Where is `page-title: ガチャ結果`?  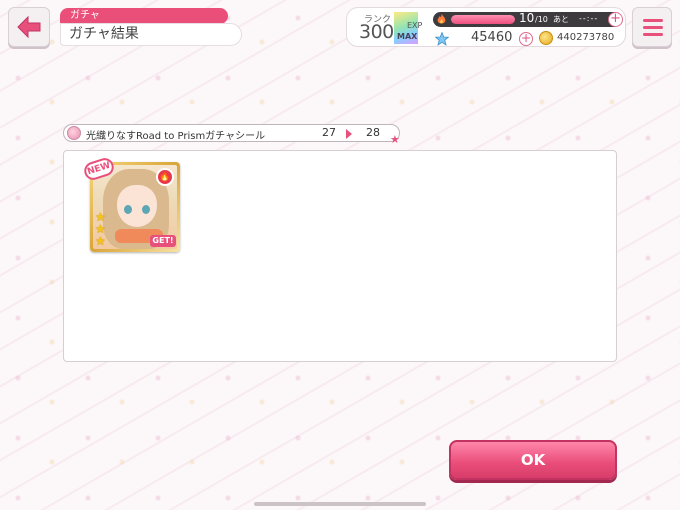 page-title: ガチャ結果 is located at coordinates (151, 34).